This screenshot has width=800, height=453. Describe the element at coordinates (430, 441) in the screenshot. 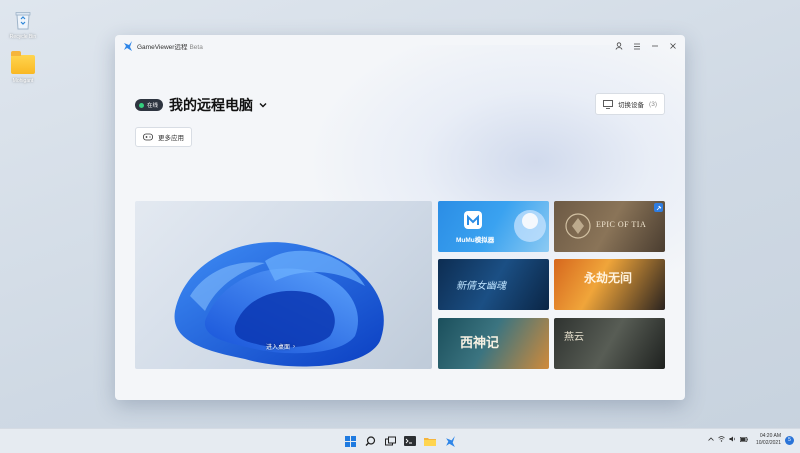

I see `file-explorer-icon` at that location.